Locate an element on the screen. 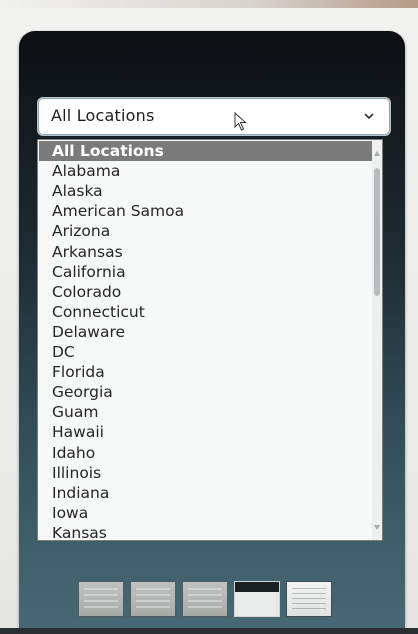 This screenshot has width=418, height=634. dropdown-option: Hawaii is located at coordinates (206, 432).